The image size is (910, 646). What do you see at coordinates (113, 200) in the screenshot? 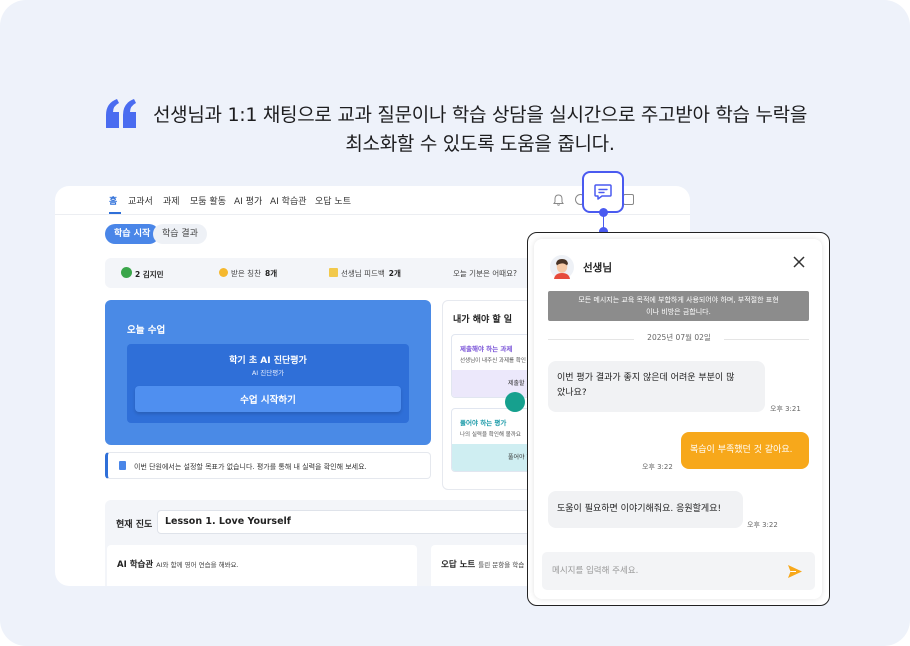
I see `nav-home: 홈` at bounding box center [113, 200].